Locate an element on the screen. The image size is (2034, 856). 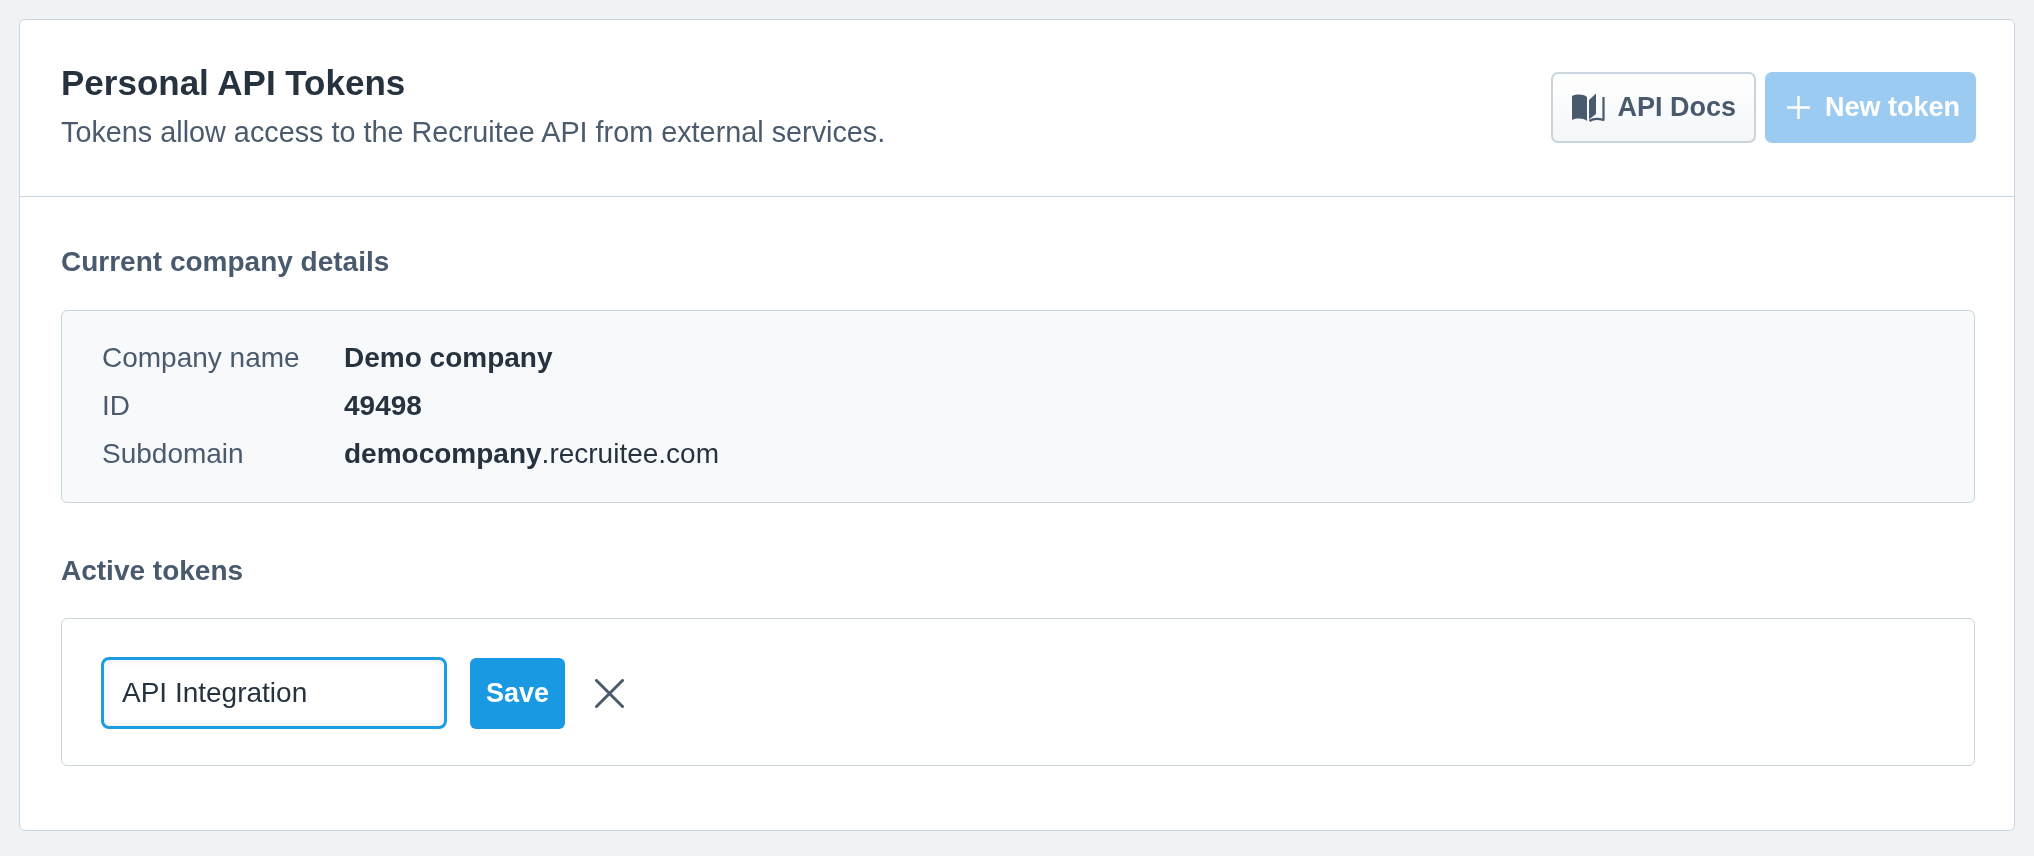
field-label: Subdomain is located at coordinates (173, 454).